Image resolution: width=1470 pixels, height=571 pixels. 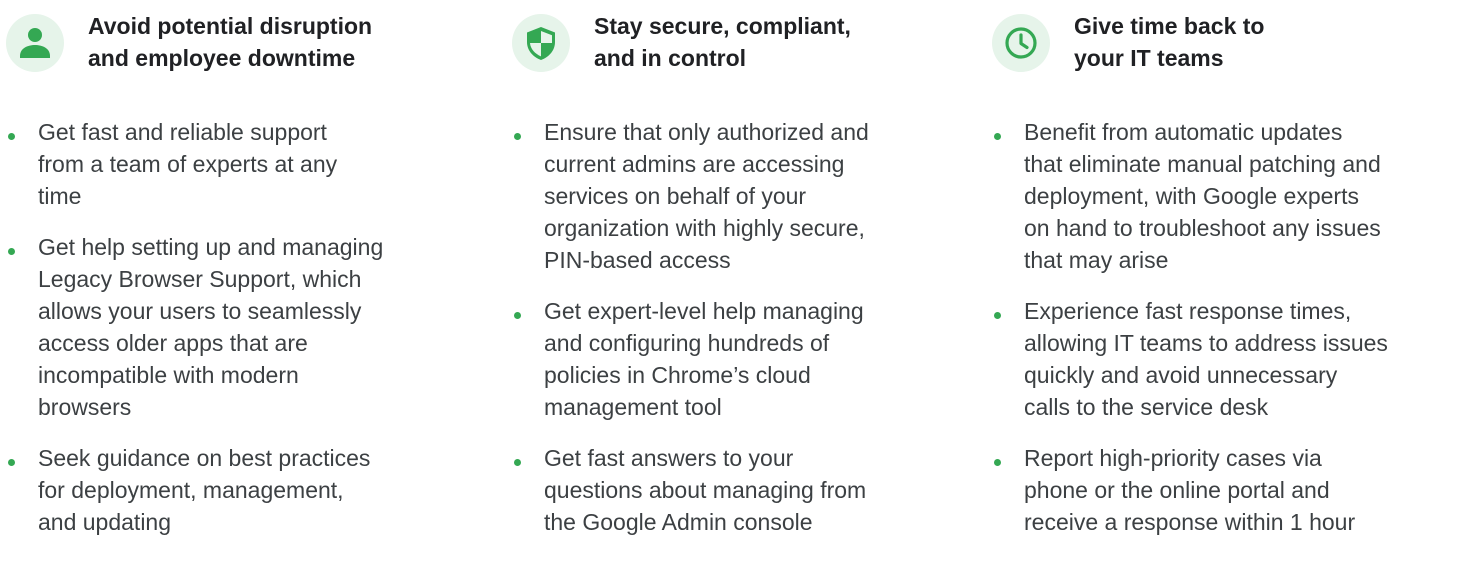 I want to click on bullet-line: Get help setting up and managing, so click(x=211, y=247).